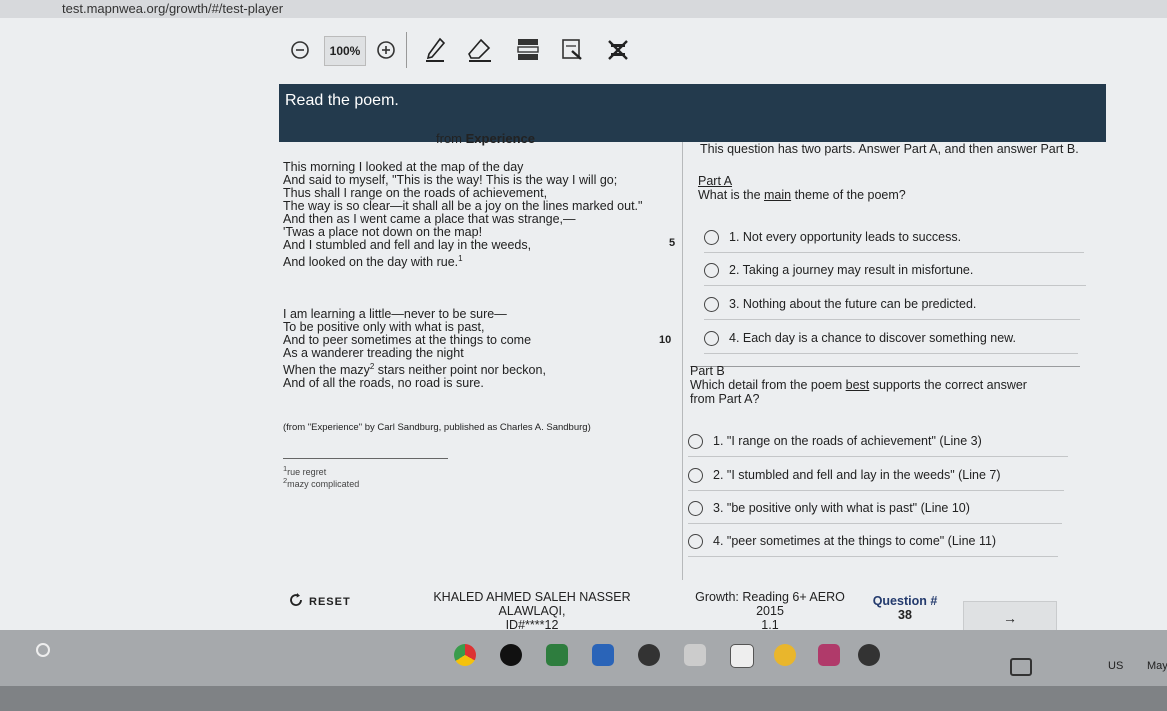 The width and height of the screenshot is (1167, 711). What do you see at coordinates (365, 458) in the screenshot?
I see `footnote-rule` at bounding box center [365, 458].